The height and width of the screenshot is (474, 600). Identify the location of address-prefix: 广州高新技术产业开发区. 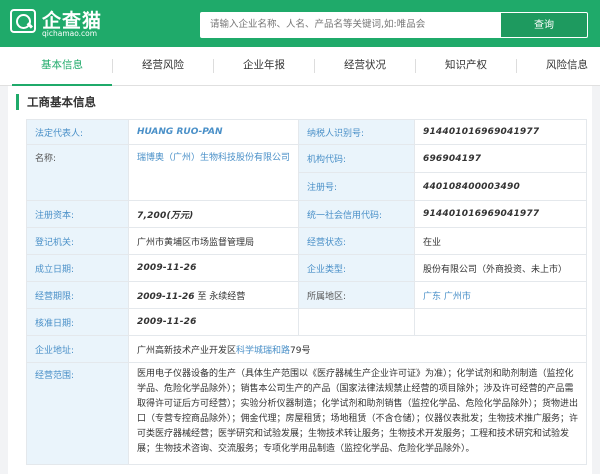
(187, 350).